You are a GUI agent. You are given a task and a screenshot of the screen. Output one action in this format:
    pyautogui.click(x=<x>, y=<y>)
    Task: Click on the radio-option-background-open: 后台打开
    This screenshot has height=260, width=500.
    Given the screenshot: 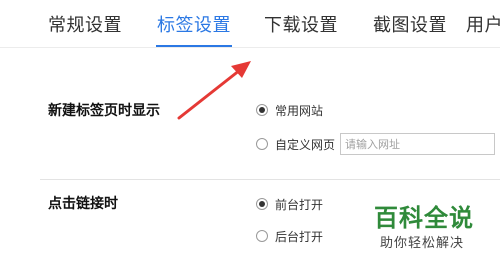 What is the action you would take?
    pyautogui.click(x=289, y=236)
    